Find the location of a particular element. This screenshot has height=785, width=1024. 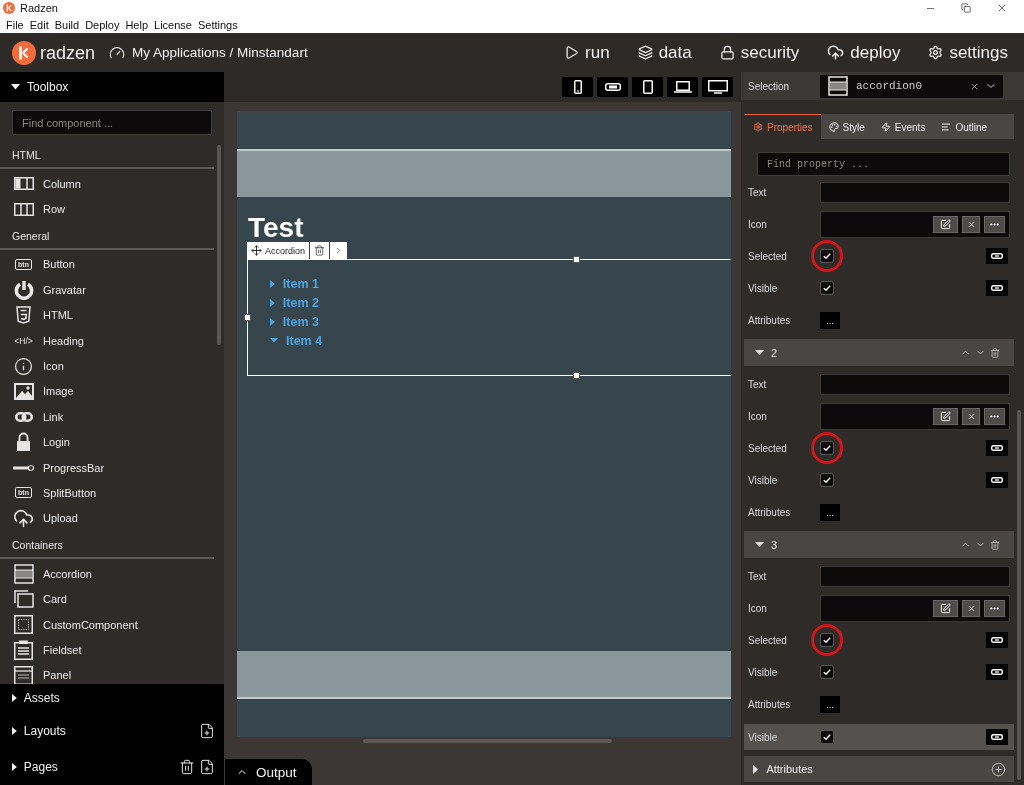

toolbox-item: Link is located at coordinates (112, 417).